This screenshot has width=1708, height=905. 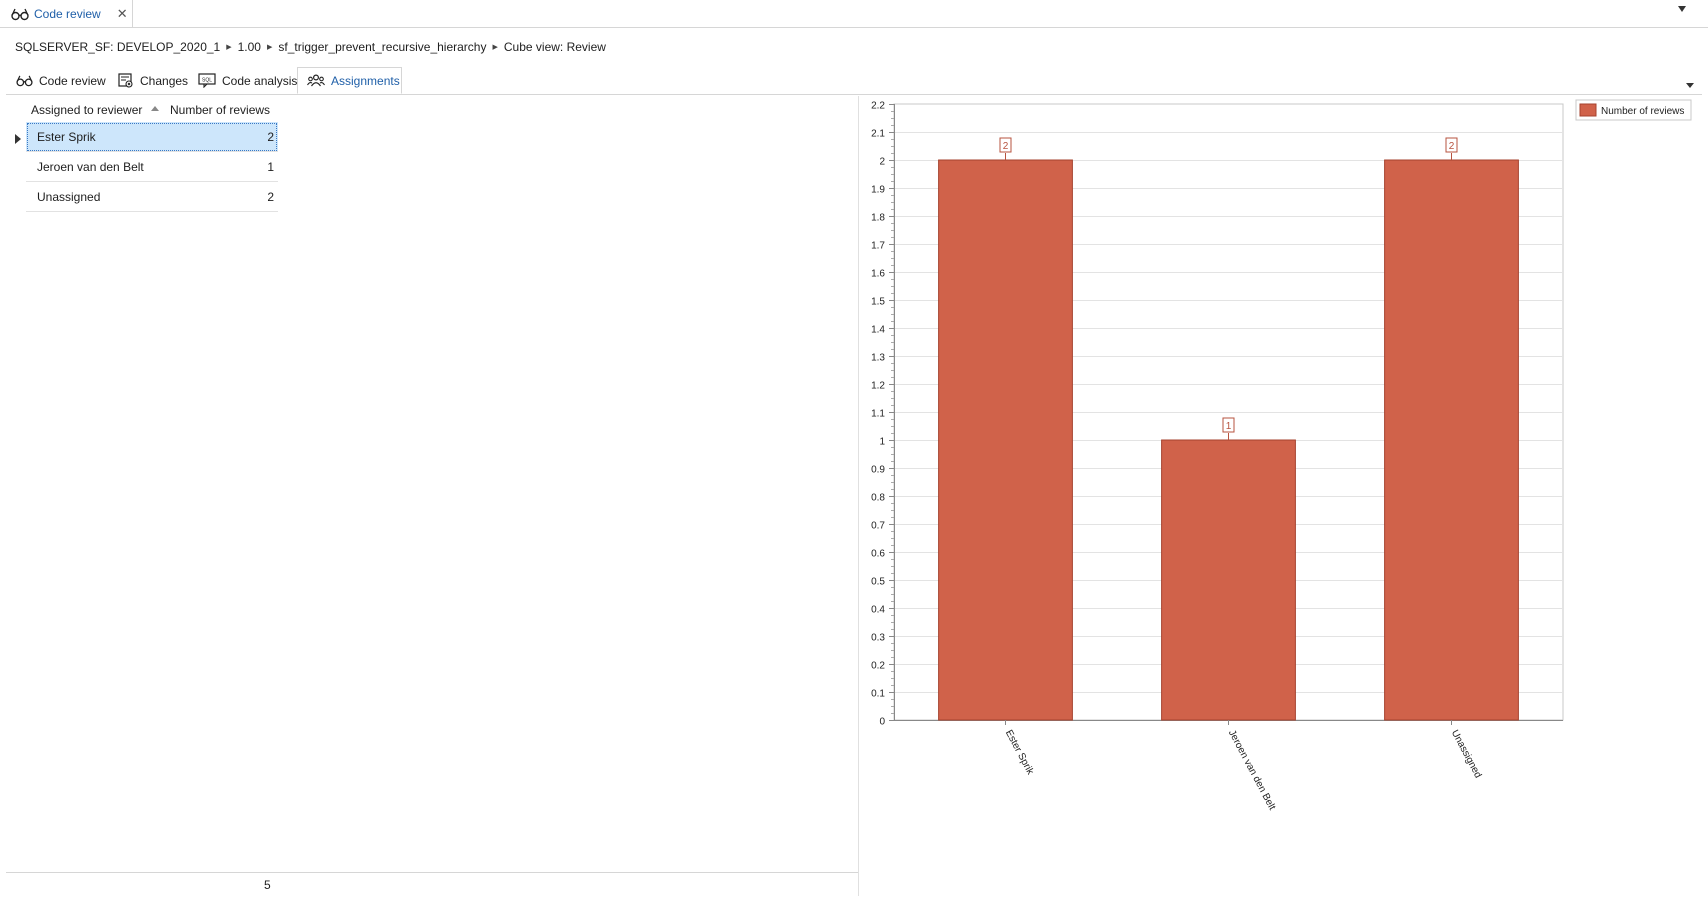 I want to click on y-tick-label: 1.7, so click(x=878, y=246).